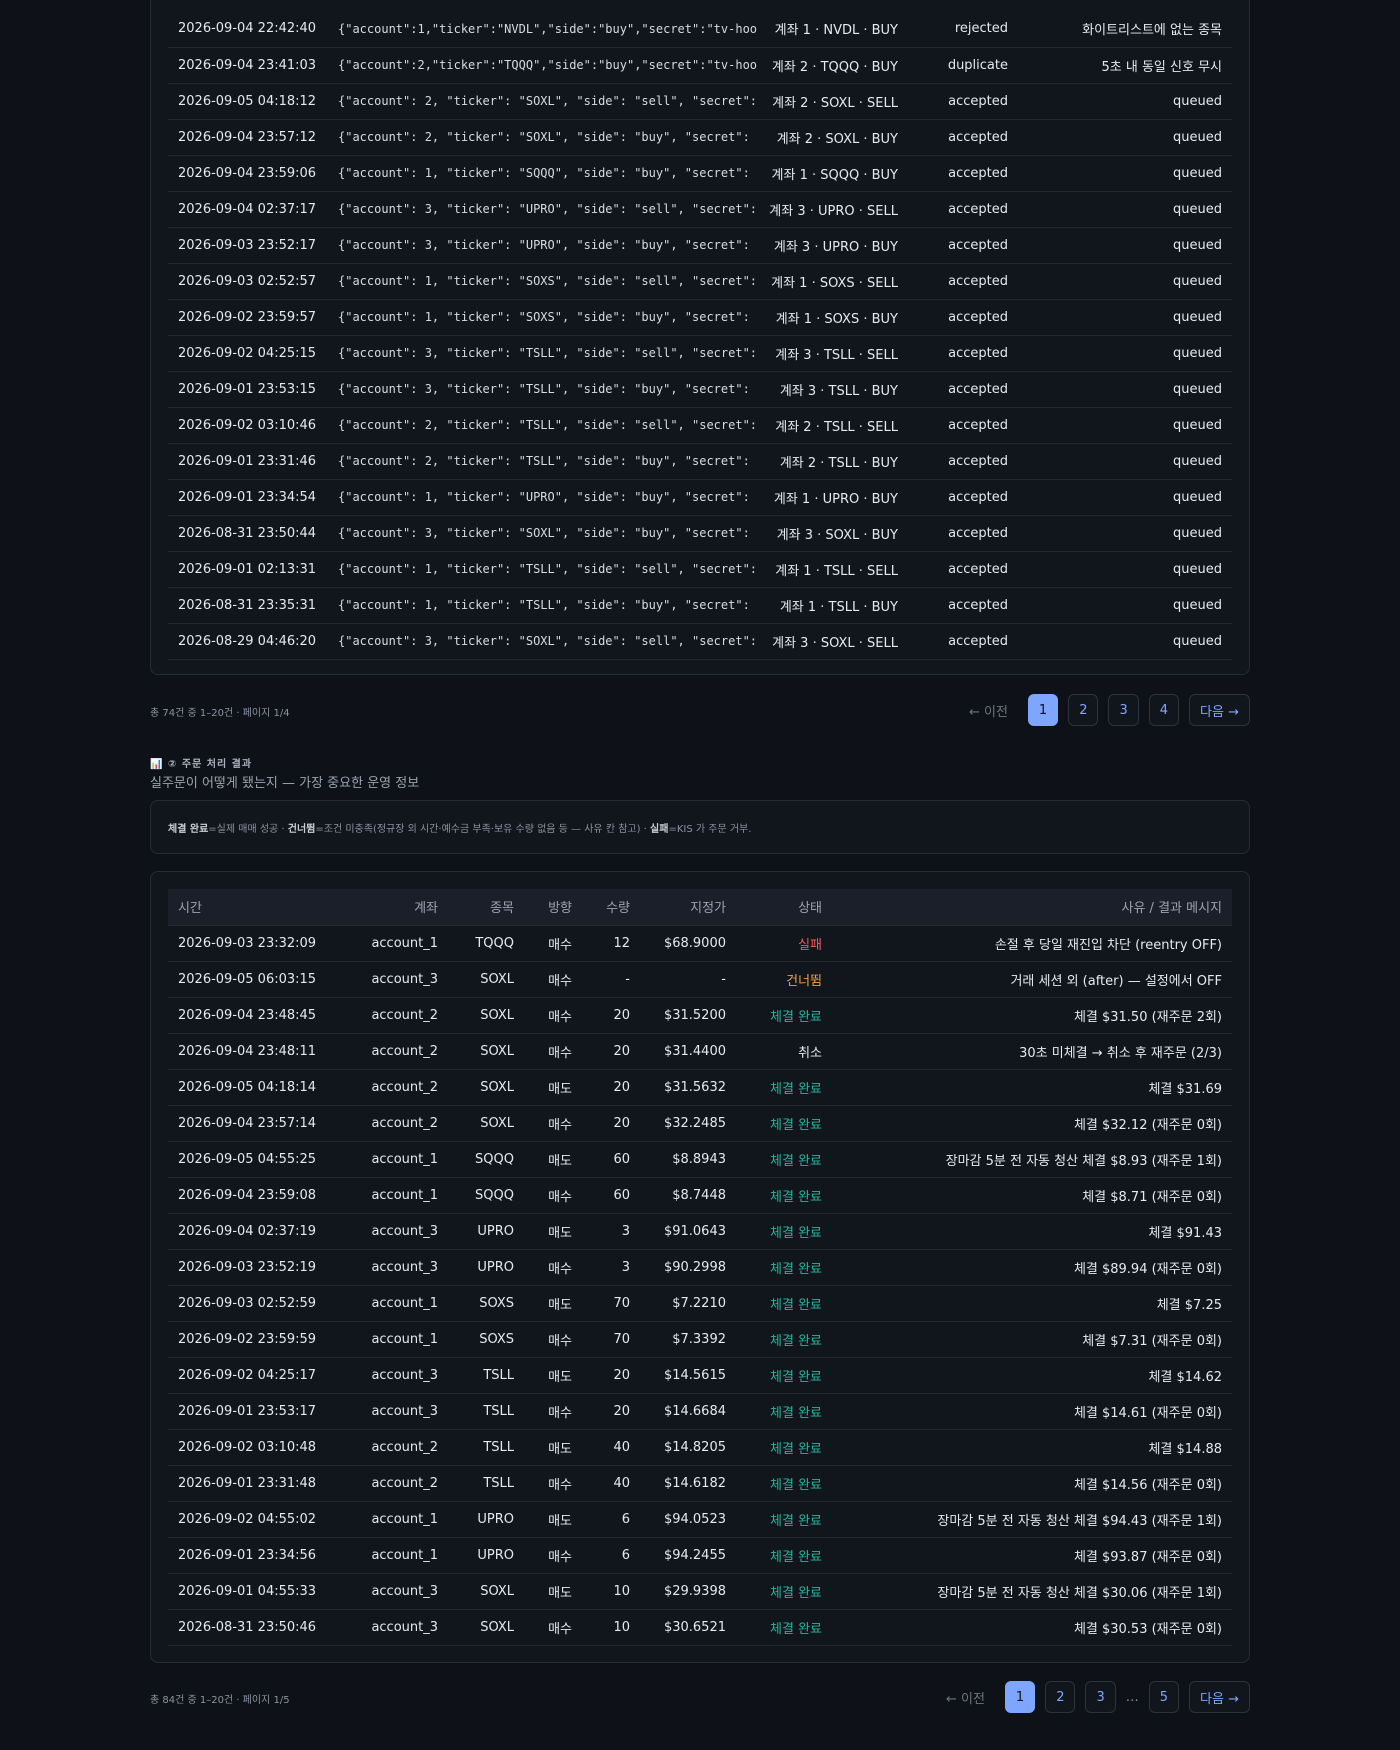  Describe the element at coordinates (1032, 1555) in the screenshot. I see `order-message-cell: 체결 $93.87 (재주문 0회)` at that location.